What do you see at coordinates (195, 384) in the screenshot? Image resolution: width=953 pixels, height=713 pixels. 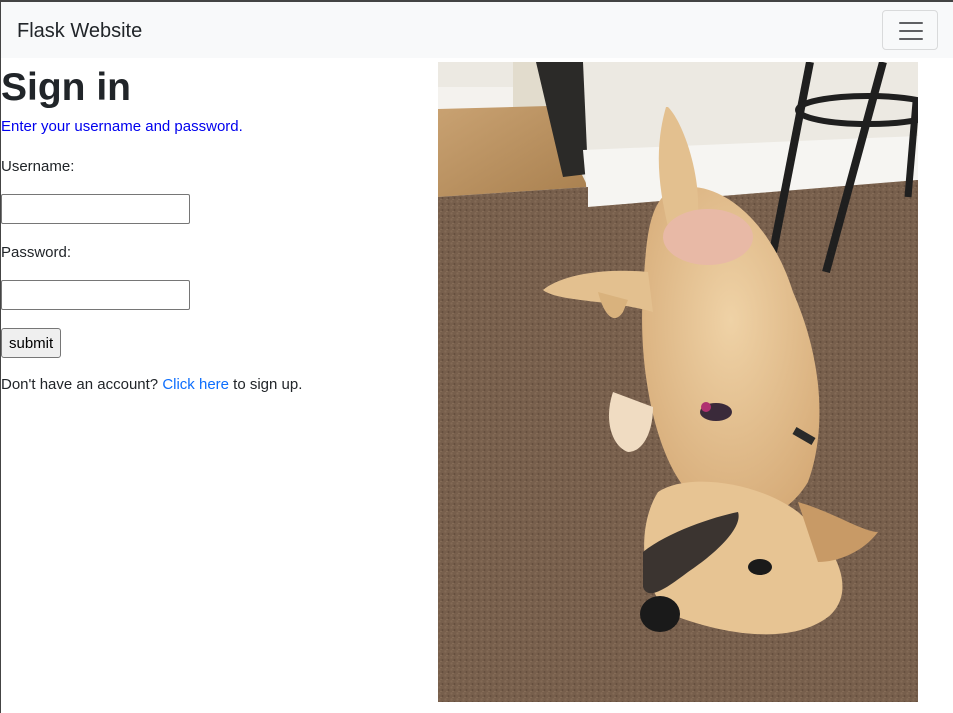 I see `signup-link: Click here` at bounding box center [195, 384].